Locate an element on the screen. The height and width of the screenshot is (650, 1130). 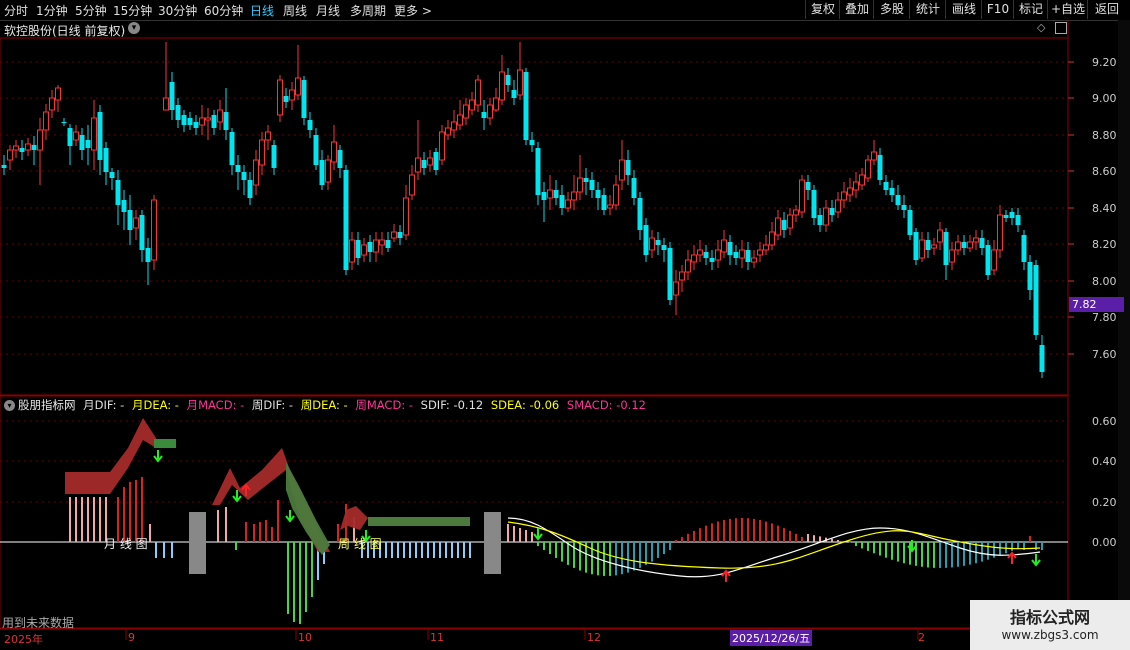
right-edge-strip is located at coordinates (1124, 325).